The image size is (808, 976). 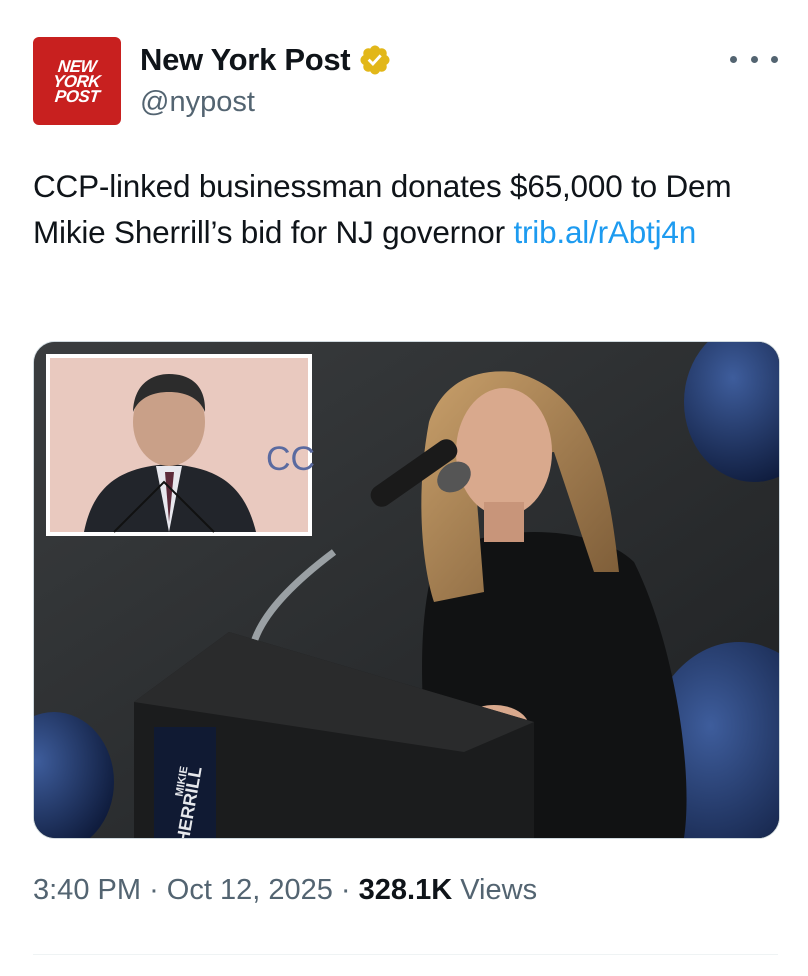 What do you see at coordinates (405, 954) in the screenshot?
I see `divider` at bounding box center [405, 954].